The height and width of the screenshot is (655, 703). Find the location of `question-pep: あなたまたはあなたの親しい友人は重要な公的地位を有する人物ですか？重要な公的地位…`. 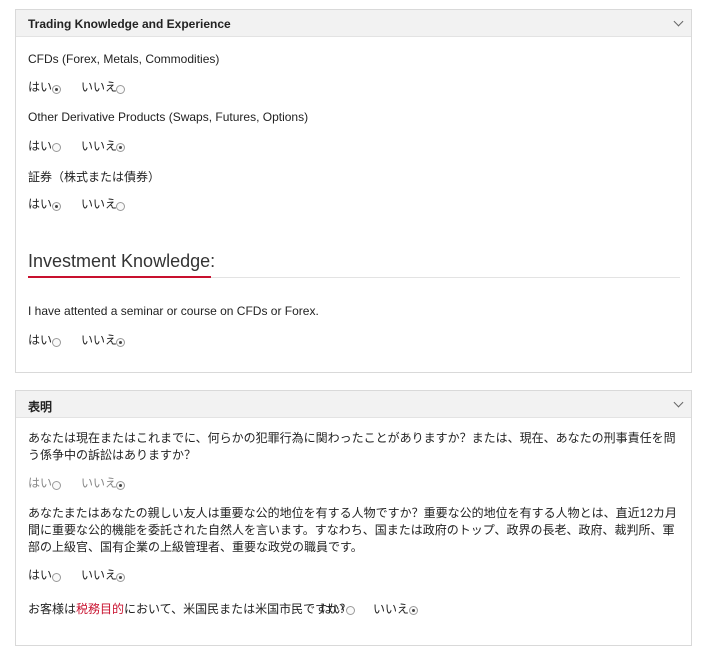

question-pep: あなたまたはあなたの親しい友人は重要な公的地位を有する人物ですか？重要な公的地位… is located at coordinates (352, 530).